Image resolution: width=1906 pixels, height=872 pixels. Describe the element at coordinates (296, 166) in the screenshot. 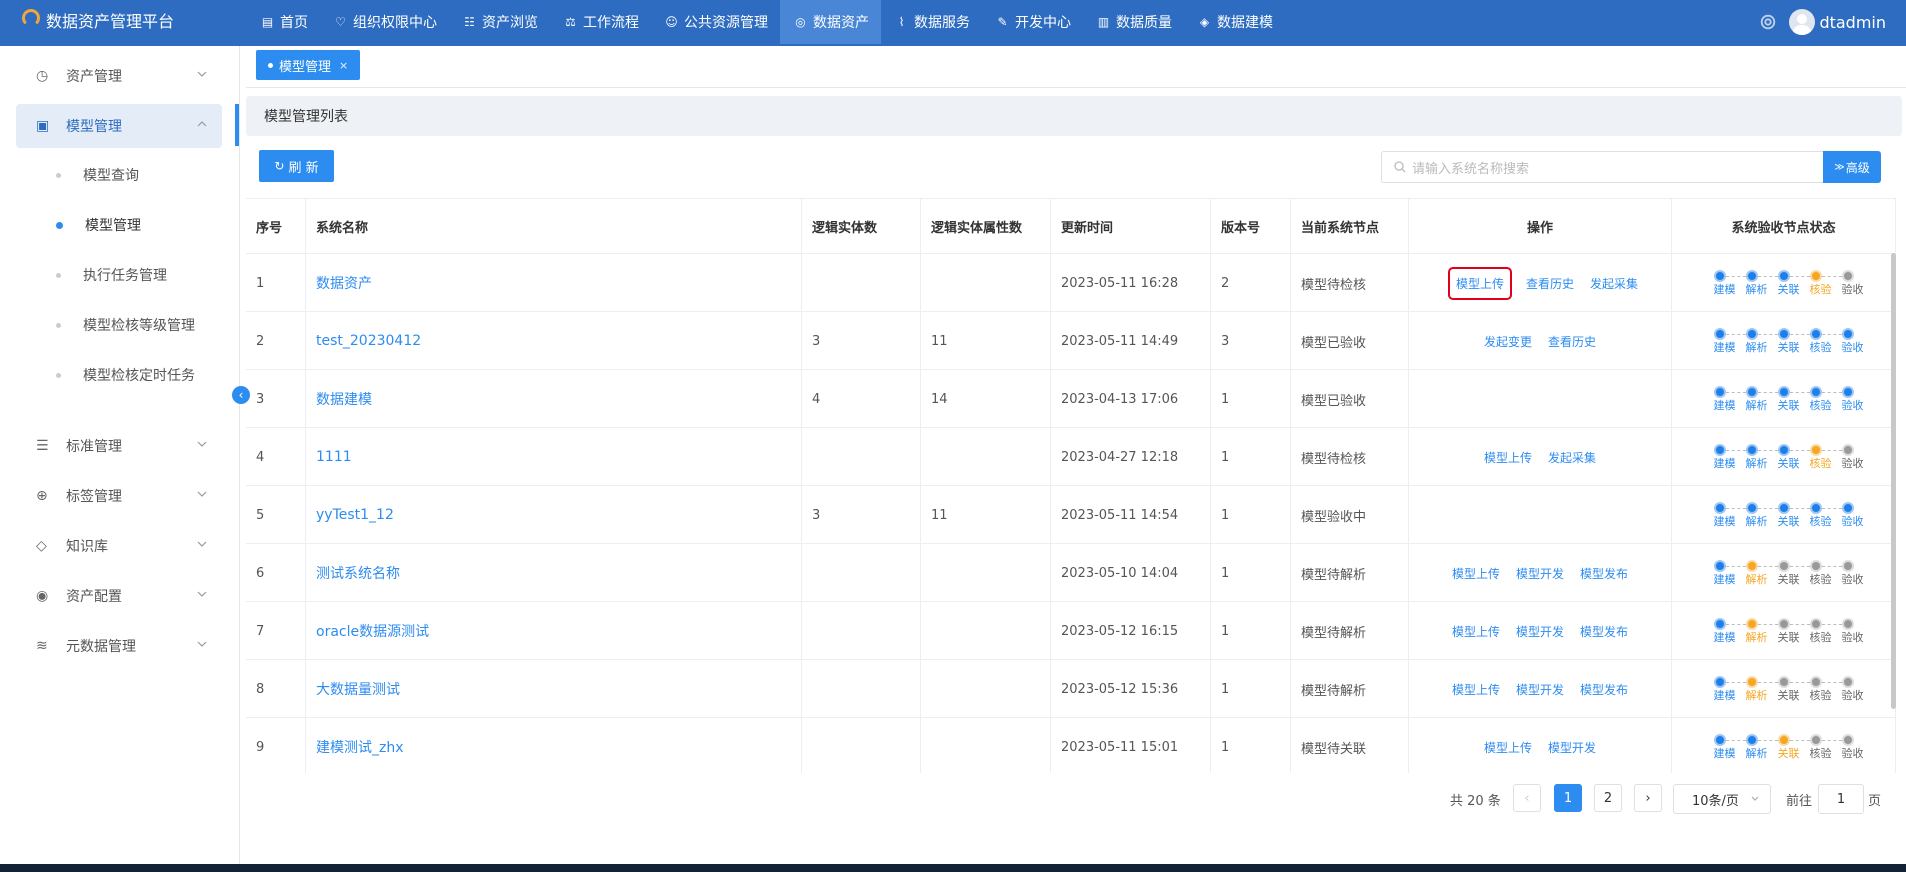

I see `refresh-button: ↻ 刷 新` at that location.